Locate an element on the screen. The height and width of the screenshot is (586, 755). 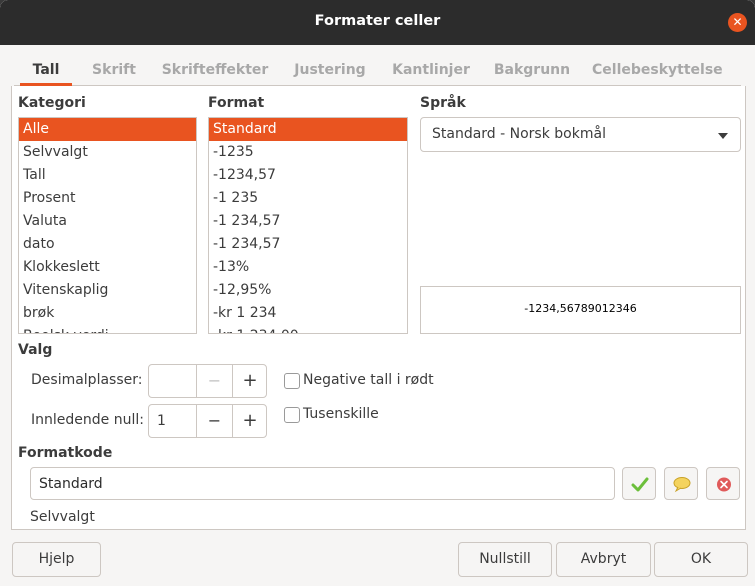
tab-bakgrunn: Bakgrunn is located at coordinates (532, 70).